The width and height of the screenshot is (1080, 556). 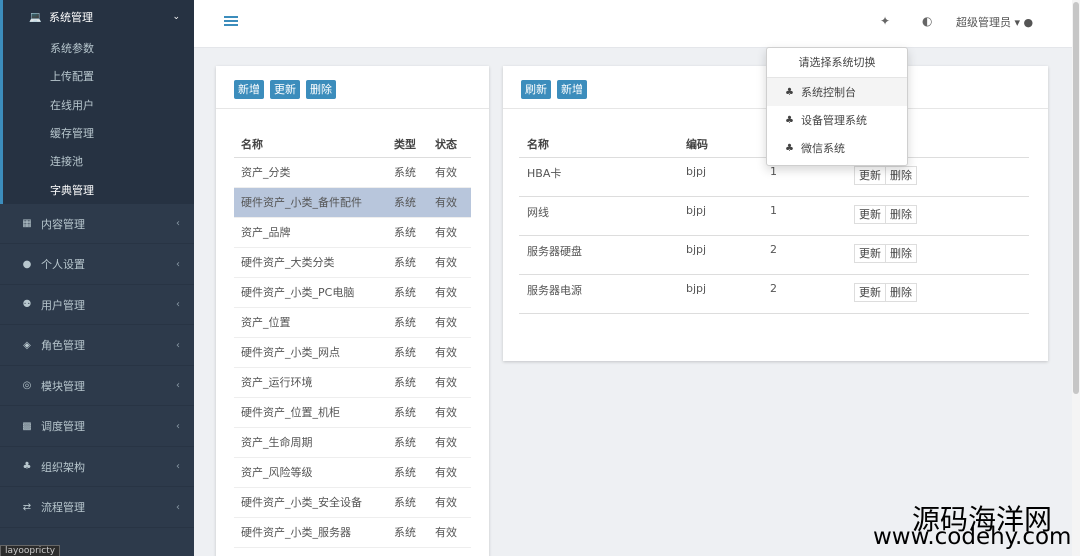 What do you see at coordinates (98, 76) in the screenshot?
I see `submenu-item-upload: 上传配置` at bounding box center [98, 76].